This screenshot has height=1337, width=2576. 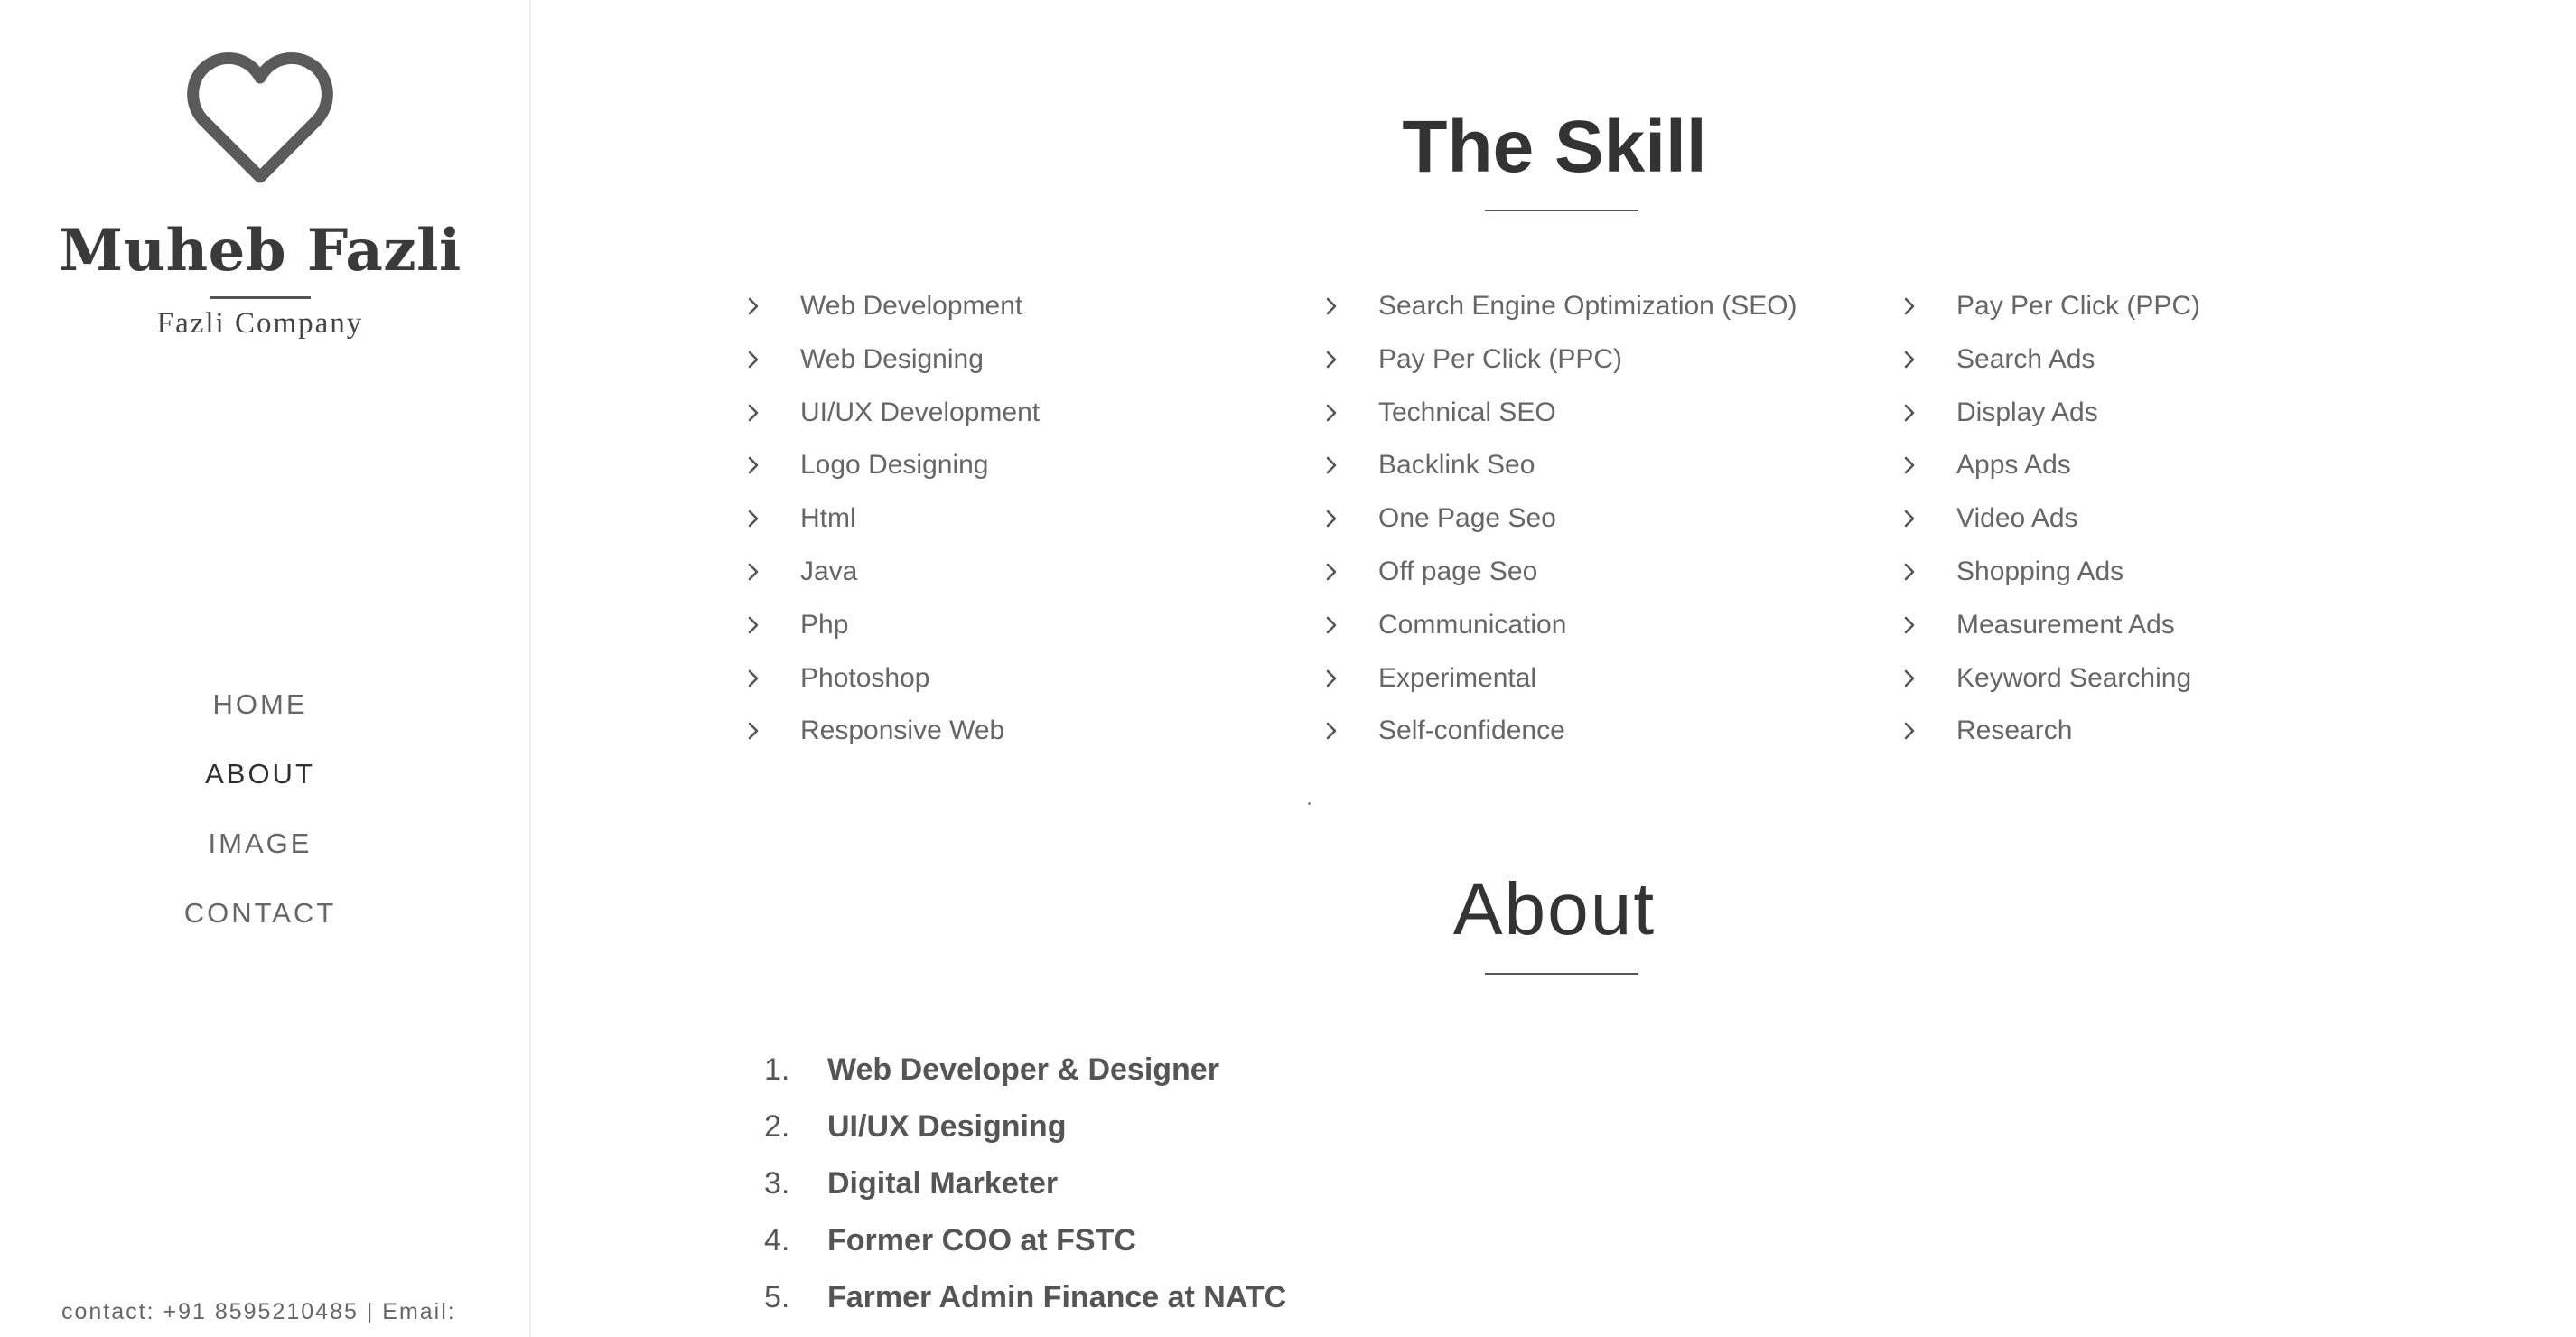 I want to click on skill-label: Technical SEO, so click(x=1467, y=412).